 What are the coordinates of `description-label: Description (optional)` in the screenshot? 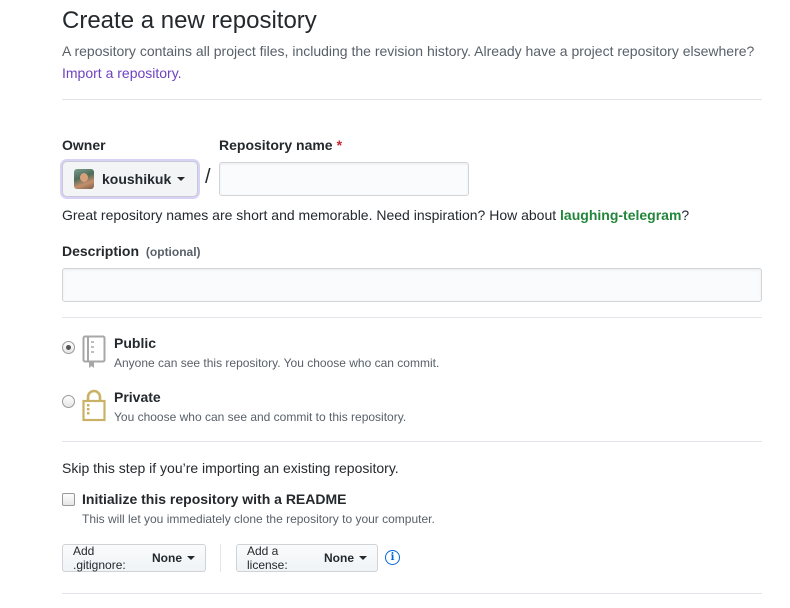 It's located at (131, 251).